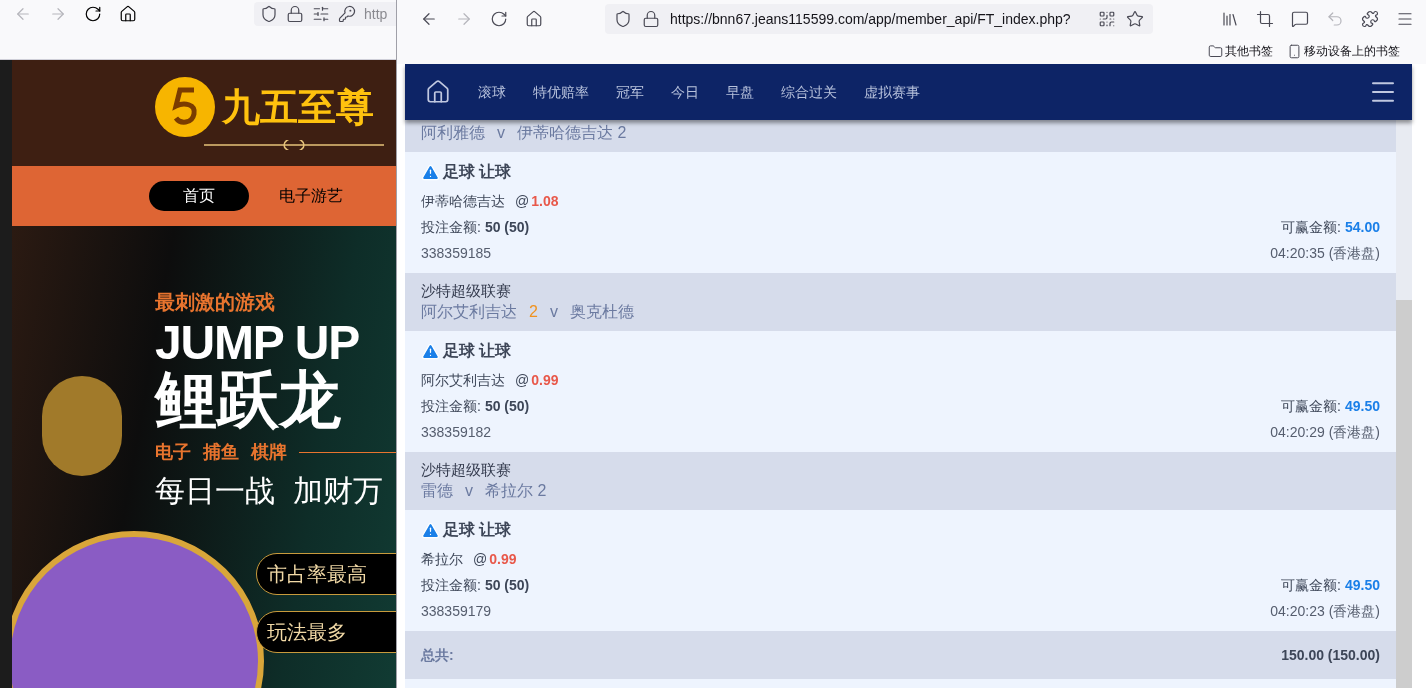 The height and width of the screenshot is (688, 1426). Describe the element at coordinates (809, 92) in the screenshot. I see `nav-tab: 综合过关` at that location.